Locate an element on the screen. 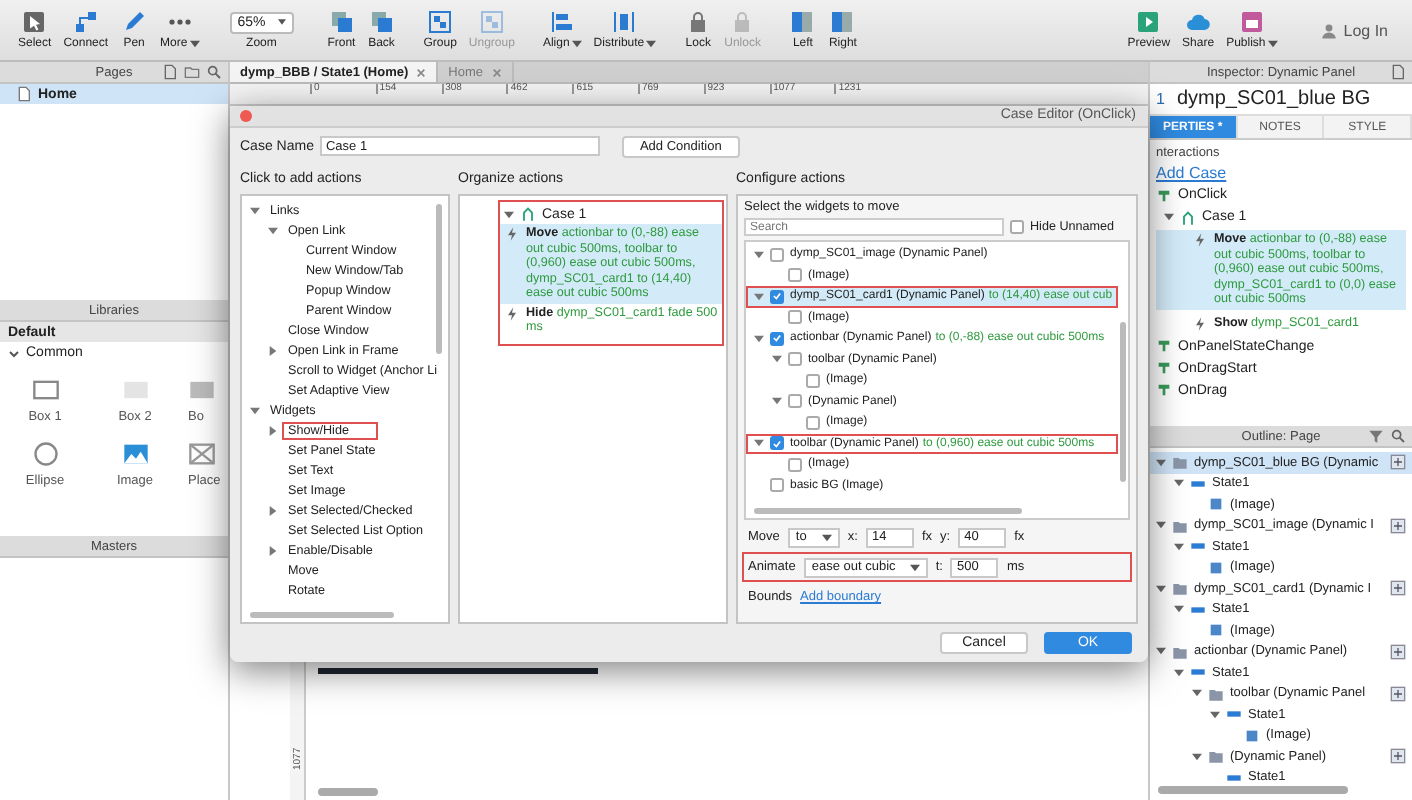  cloud-icon is located at coordinates (1198, 22).